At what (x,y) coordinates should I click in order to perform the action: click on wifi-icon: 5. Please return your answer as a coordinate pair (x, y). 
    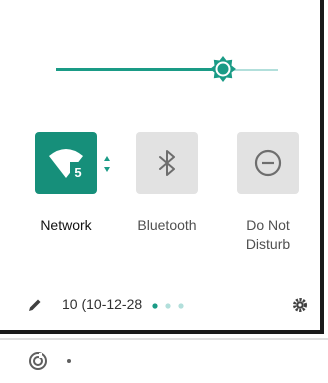
    Looking at the image, I should click on (67, 164).